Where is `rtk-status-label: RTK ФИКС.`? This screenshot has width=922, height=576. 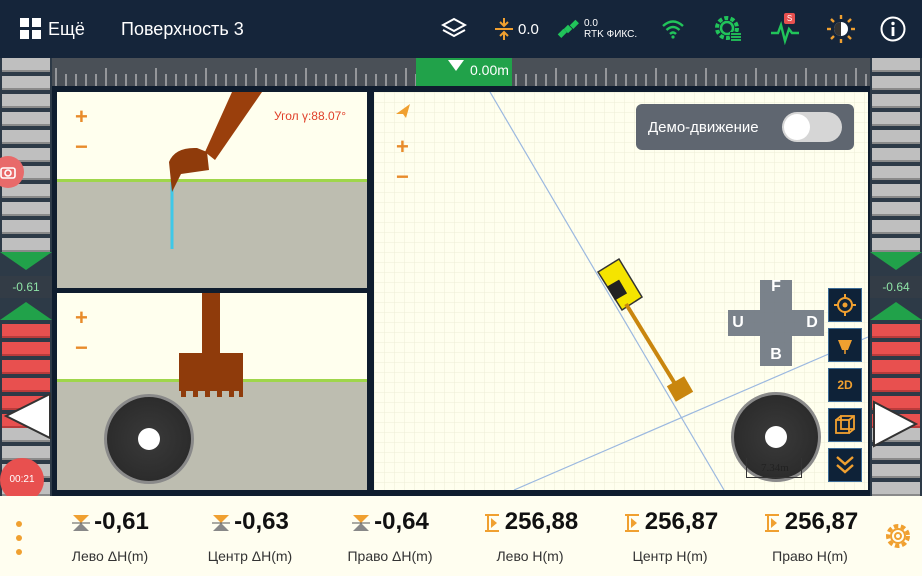 rtk-status-label: RTK ФИКС. is located at coordinates (611, 34).